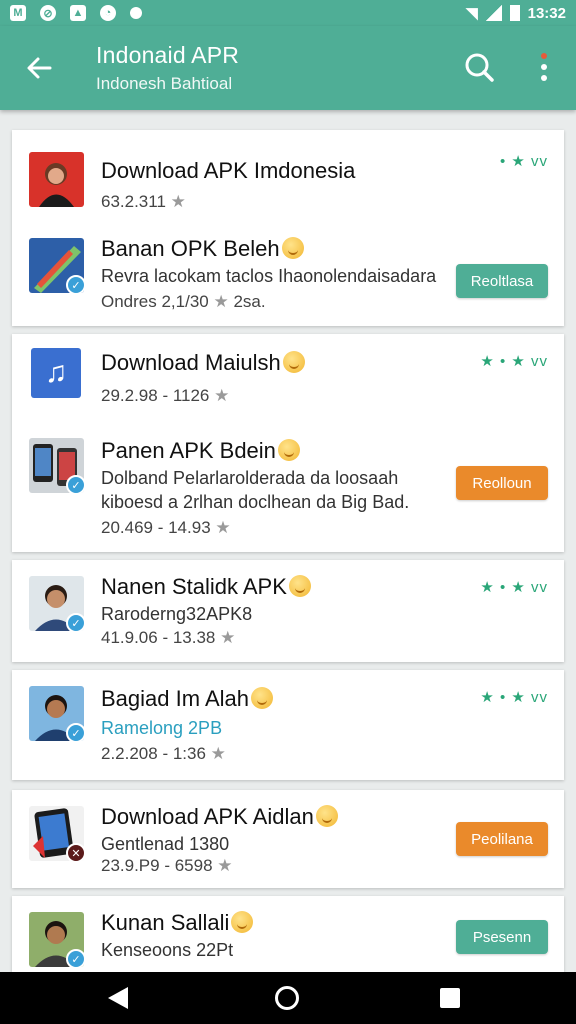 The height and width of the screenshot is (1024, 576). I want to click on app-thumbnail-phone: ✕, so click(56, 833).